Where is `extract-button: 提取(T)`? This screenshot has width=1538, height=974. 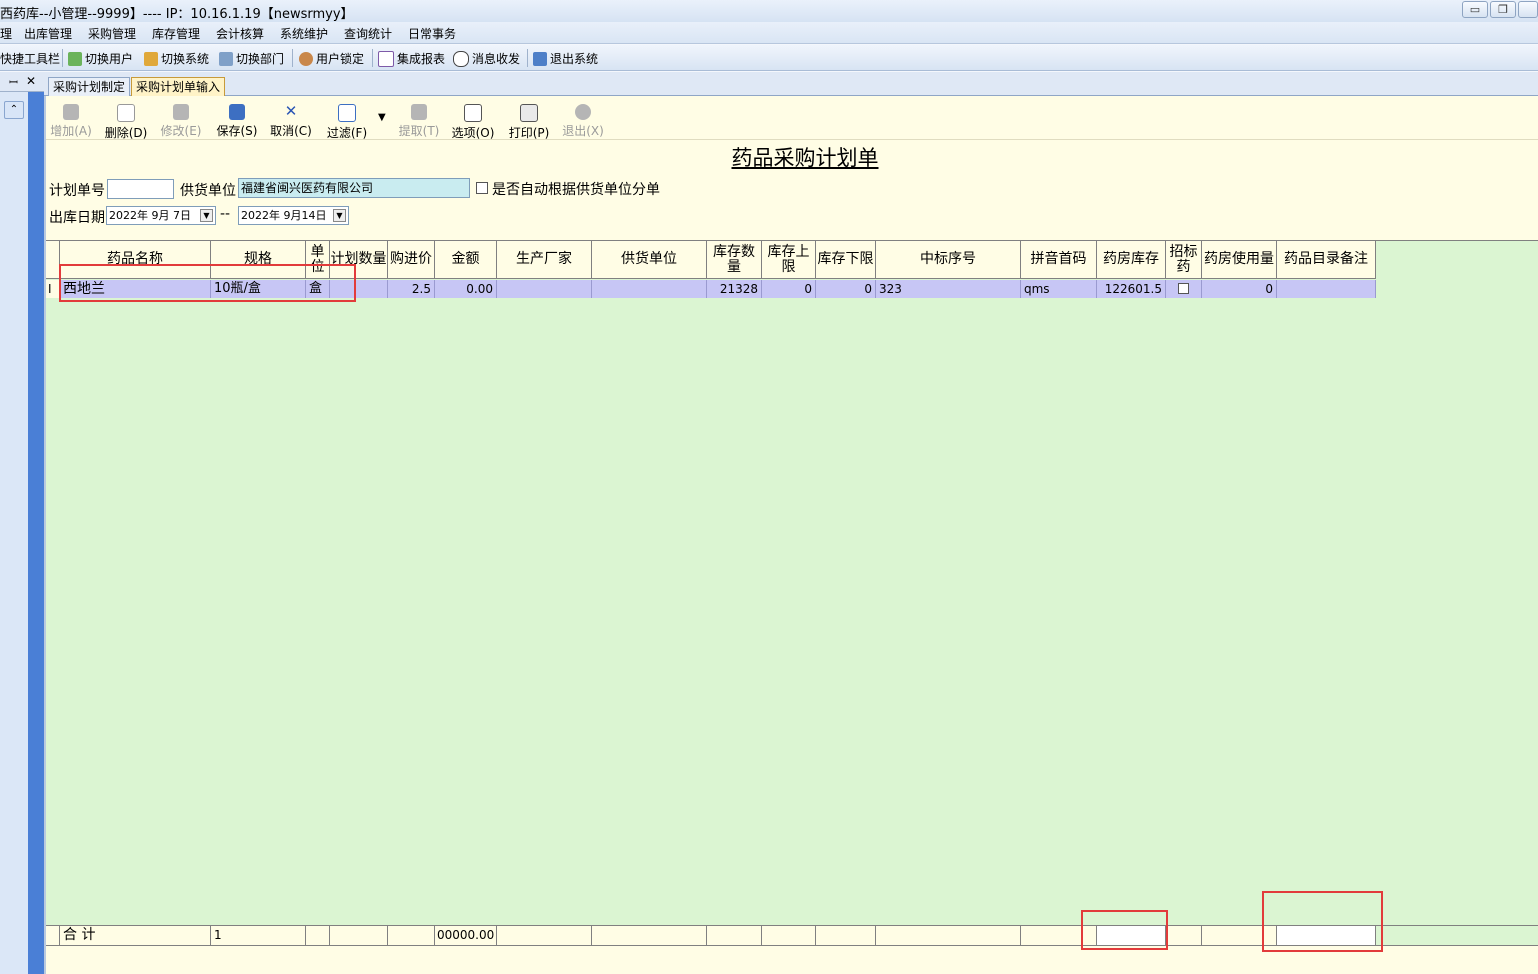
extract-button: 提取(T) is located at coordinates (419, 121).